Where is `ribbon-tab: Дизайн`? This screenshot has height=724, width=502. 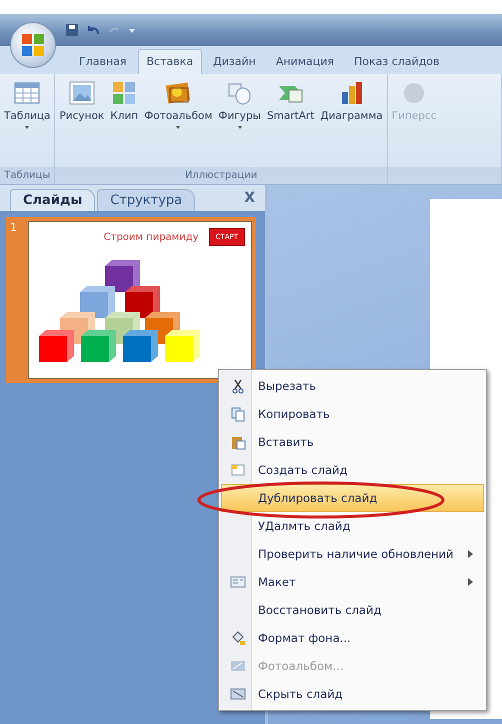
ribbon-tab: Дизайн is located at coordinates (234, 61).